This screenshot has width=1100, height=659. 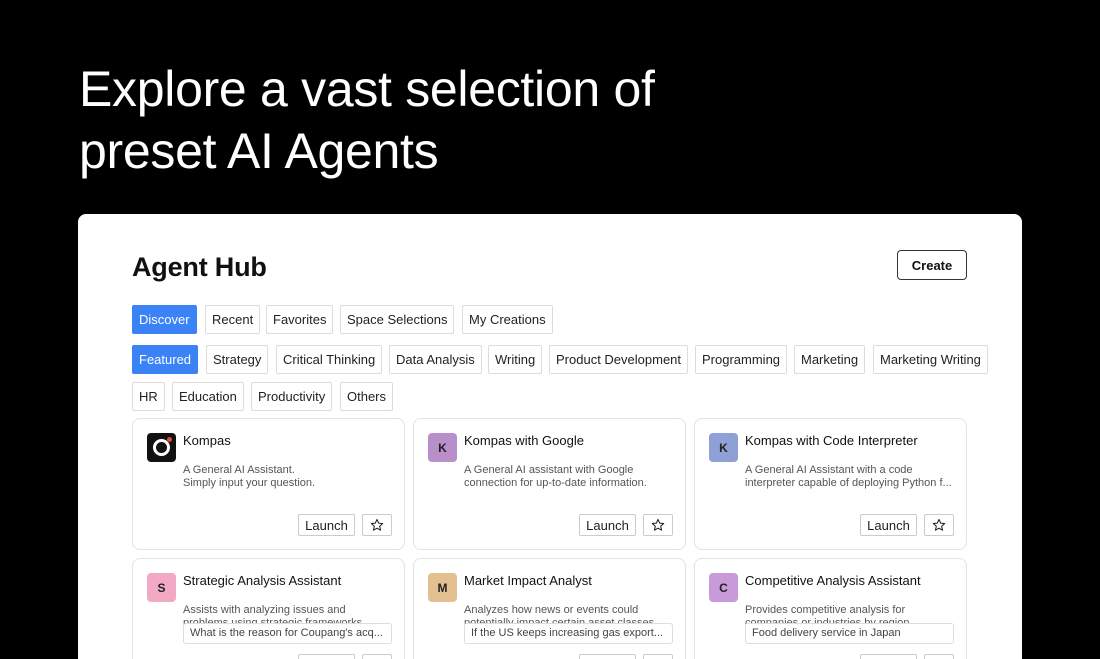 What do you see at coordinates (161, 587) in the screenshot?
I see `agent-avatar: S` at bounding box center [161, 587].